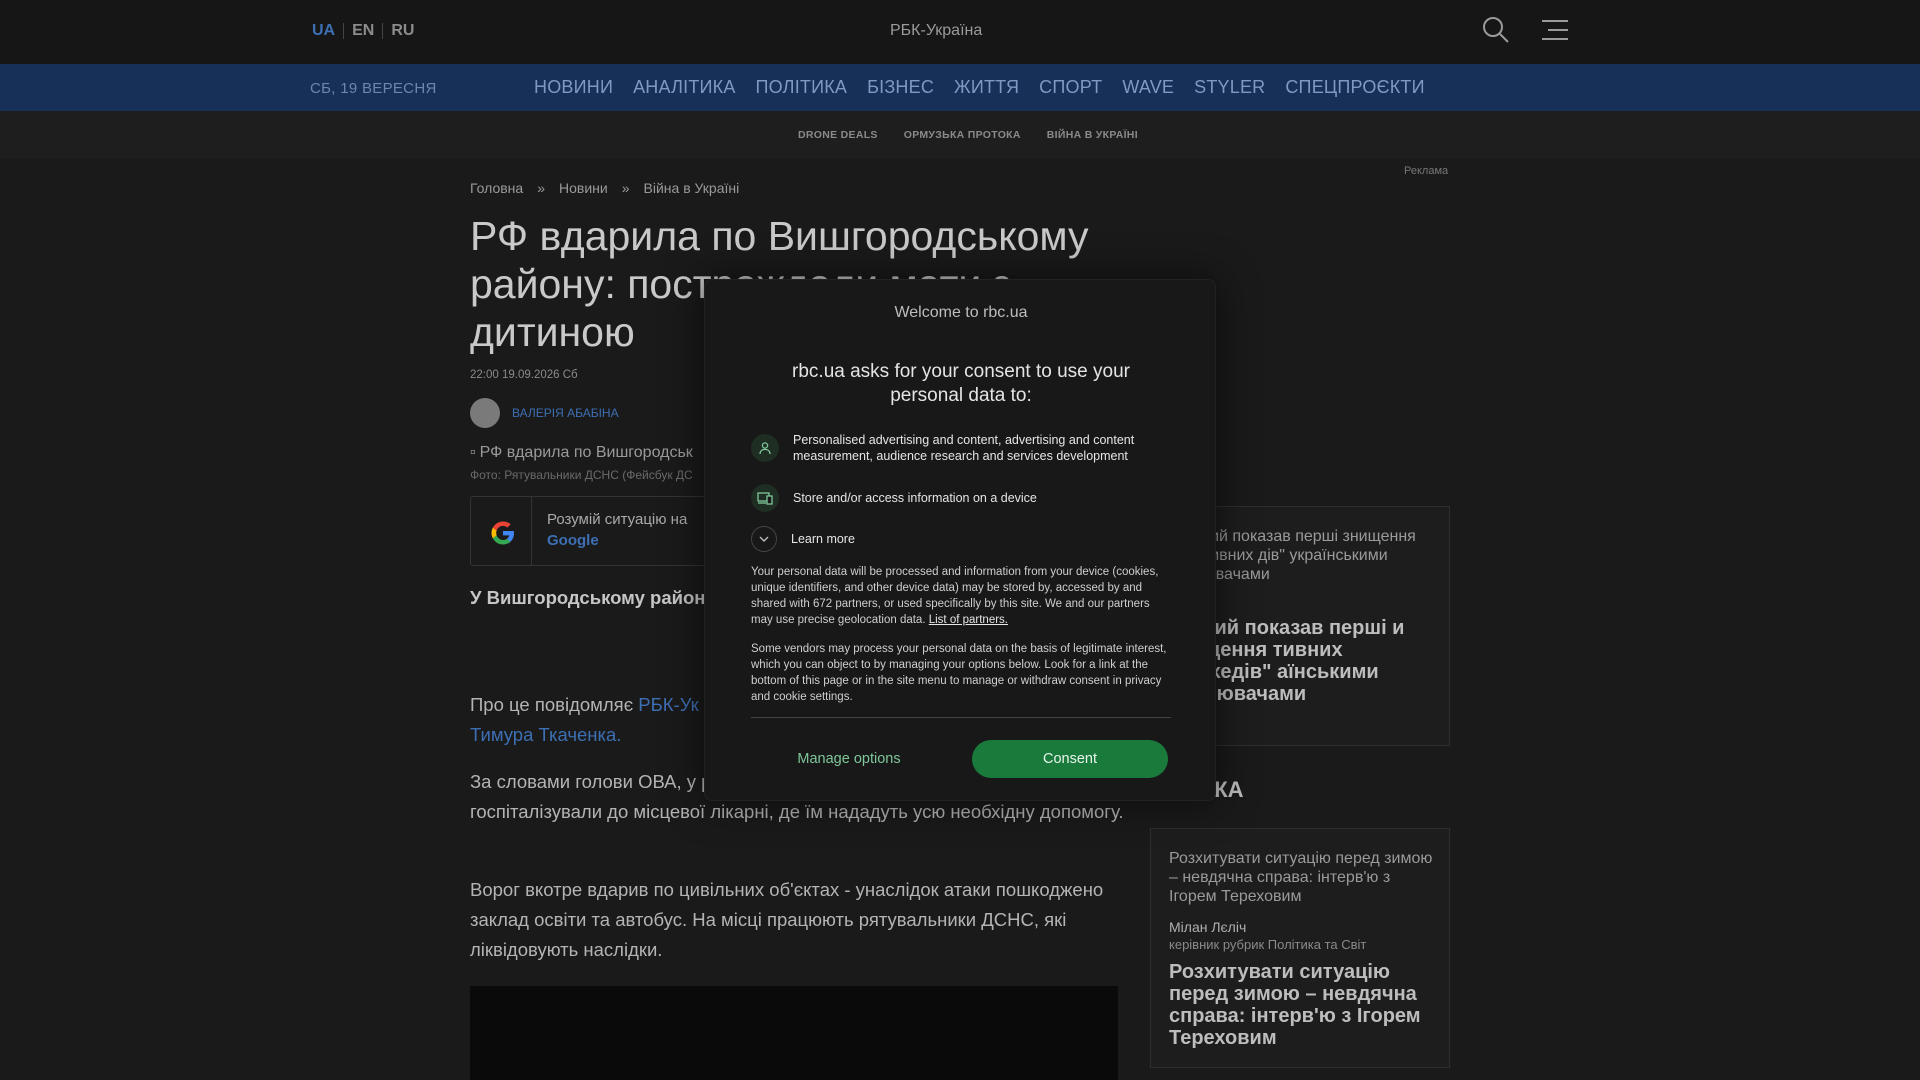 The height and width of the screenshot is (1080, 1920). I want to click on video-player, so click(794, 1033).